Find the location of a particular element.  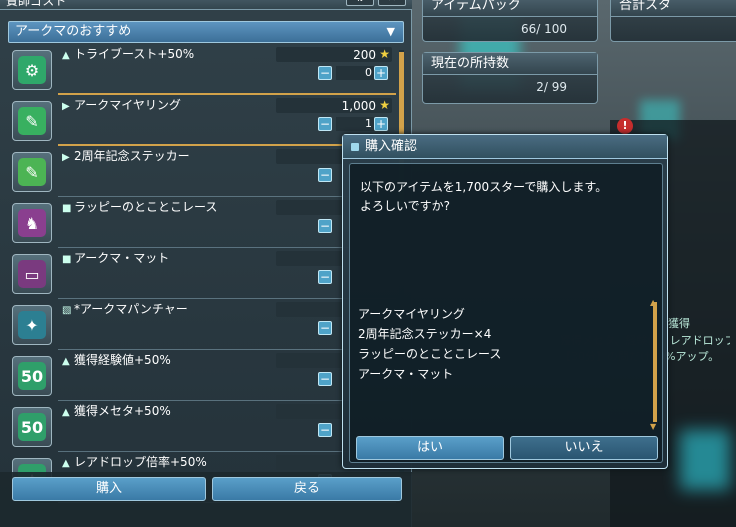

quantity-value: 0 is located at coordinates (356, 73).